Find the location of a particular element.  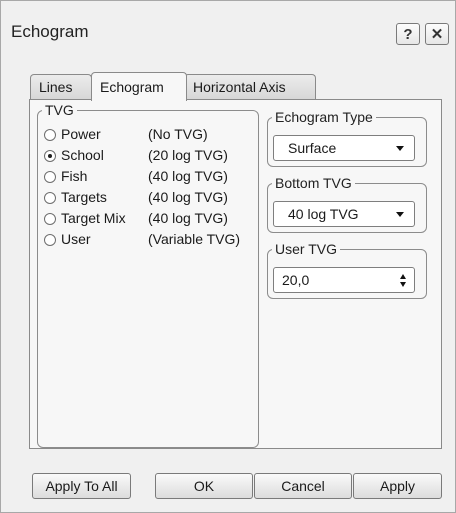

echogram-type-value: Surface is located at coordinates (312, 148).